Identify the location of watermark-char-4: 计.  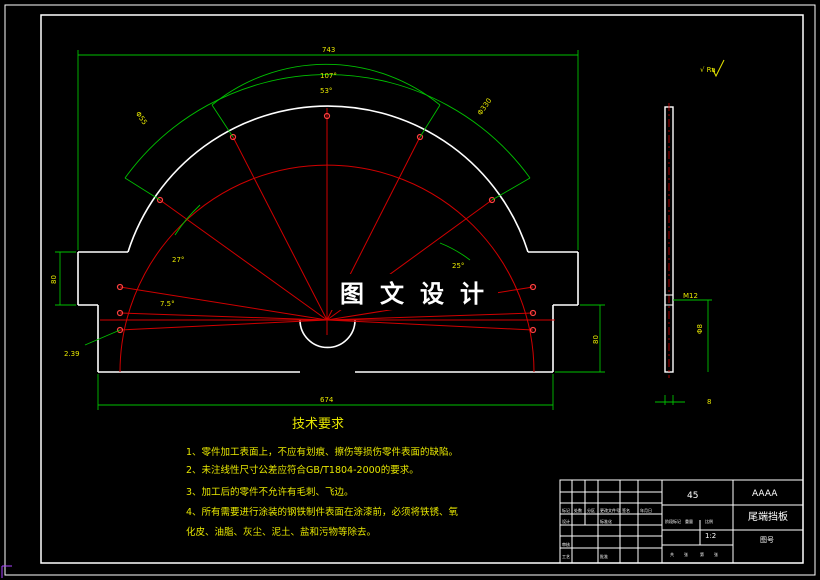
(472, 294).